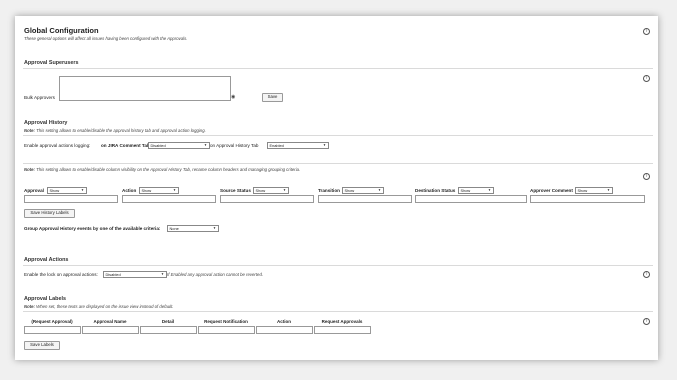 This screenshot has height=380, width=677. I want to click on save-labels-button: Save Labels, so click(42, 345).